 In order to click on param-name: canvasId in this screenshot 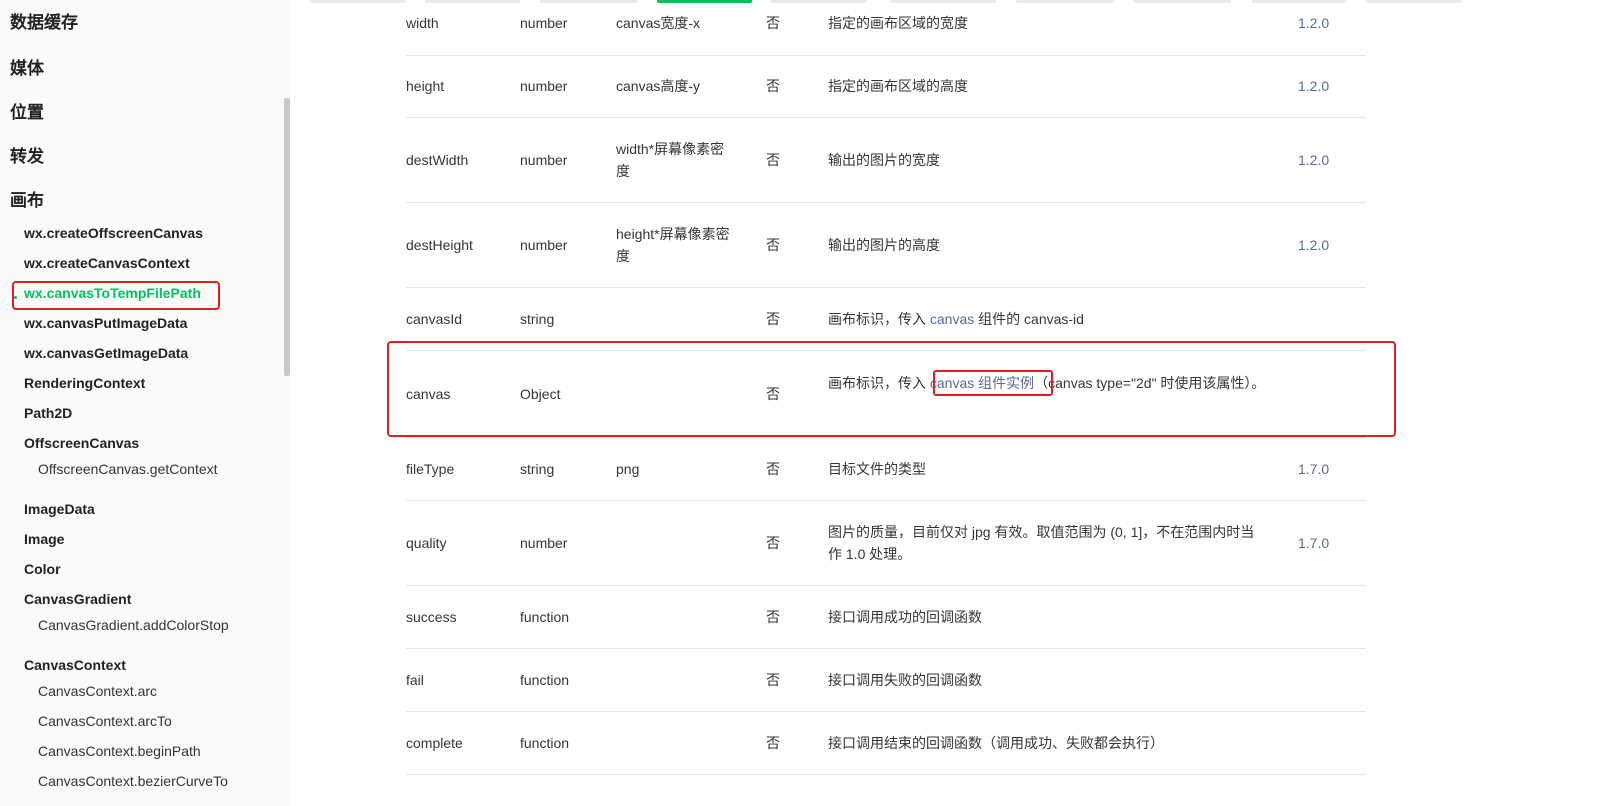, I will do `click(434, 319)`.